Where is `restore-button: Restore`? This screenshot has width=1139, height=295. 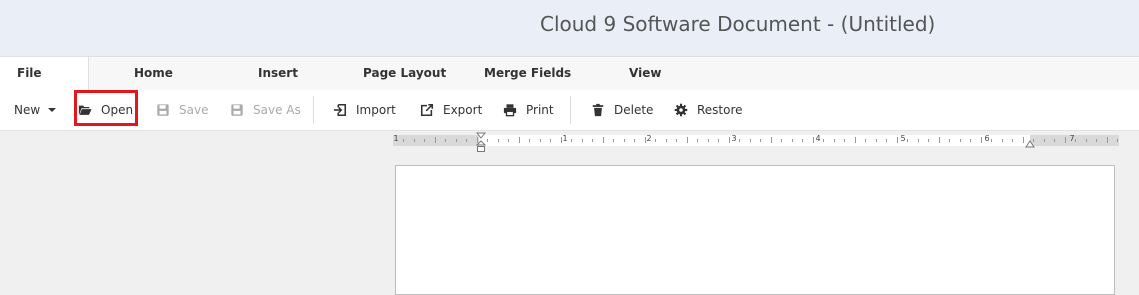
restore-button: Restore is located at coordinates (708, 110).